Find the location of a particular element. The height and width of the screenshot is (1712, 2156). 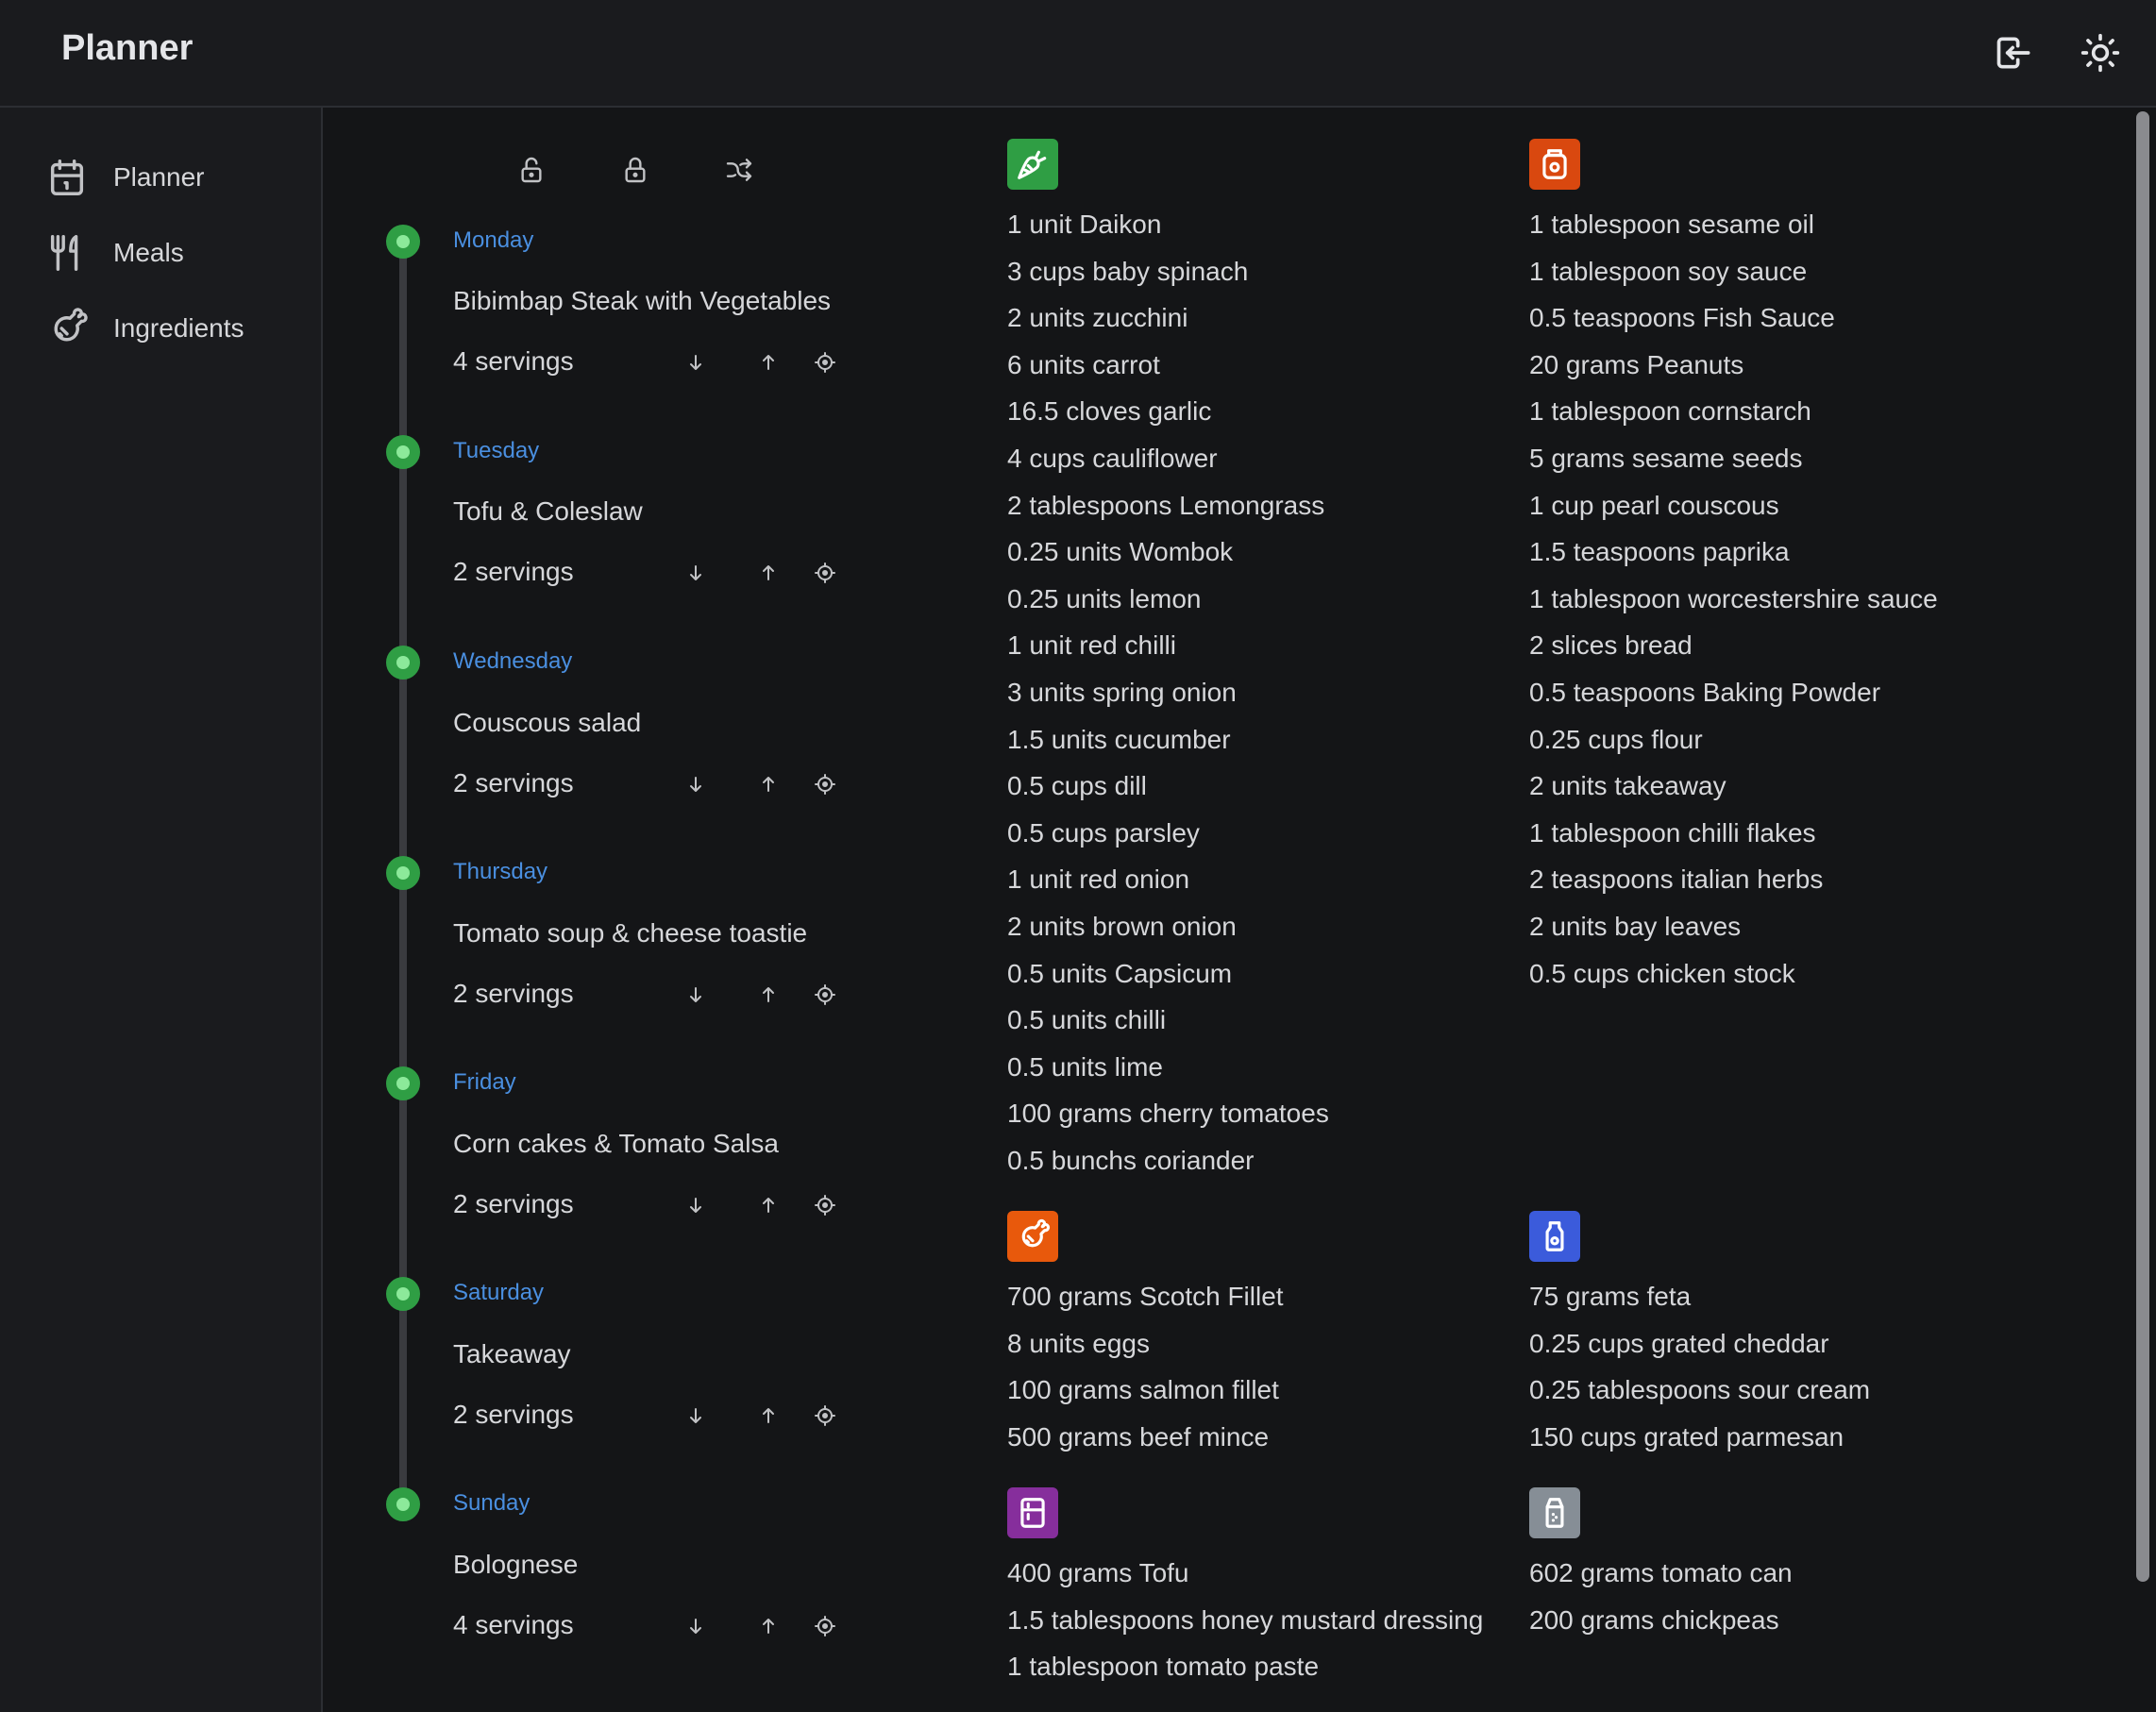

sidebar-item-planner: Planner is located at coordinates (168, 178).